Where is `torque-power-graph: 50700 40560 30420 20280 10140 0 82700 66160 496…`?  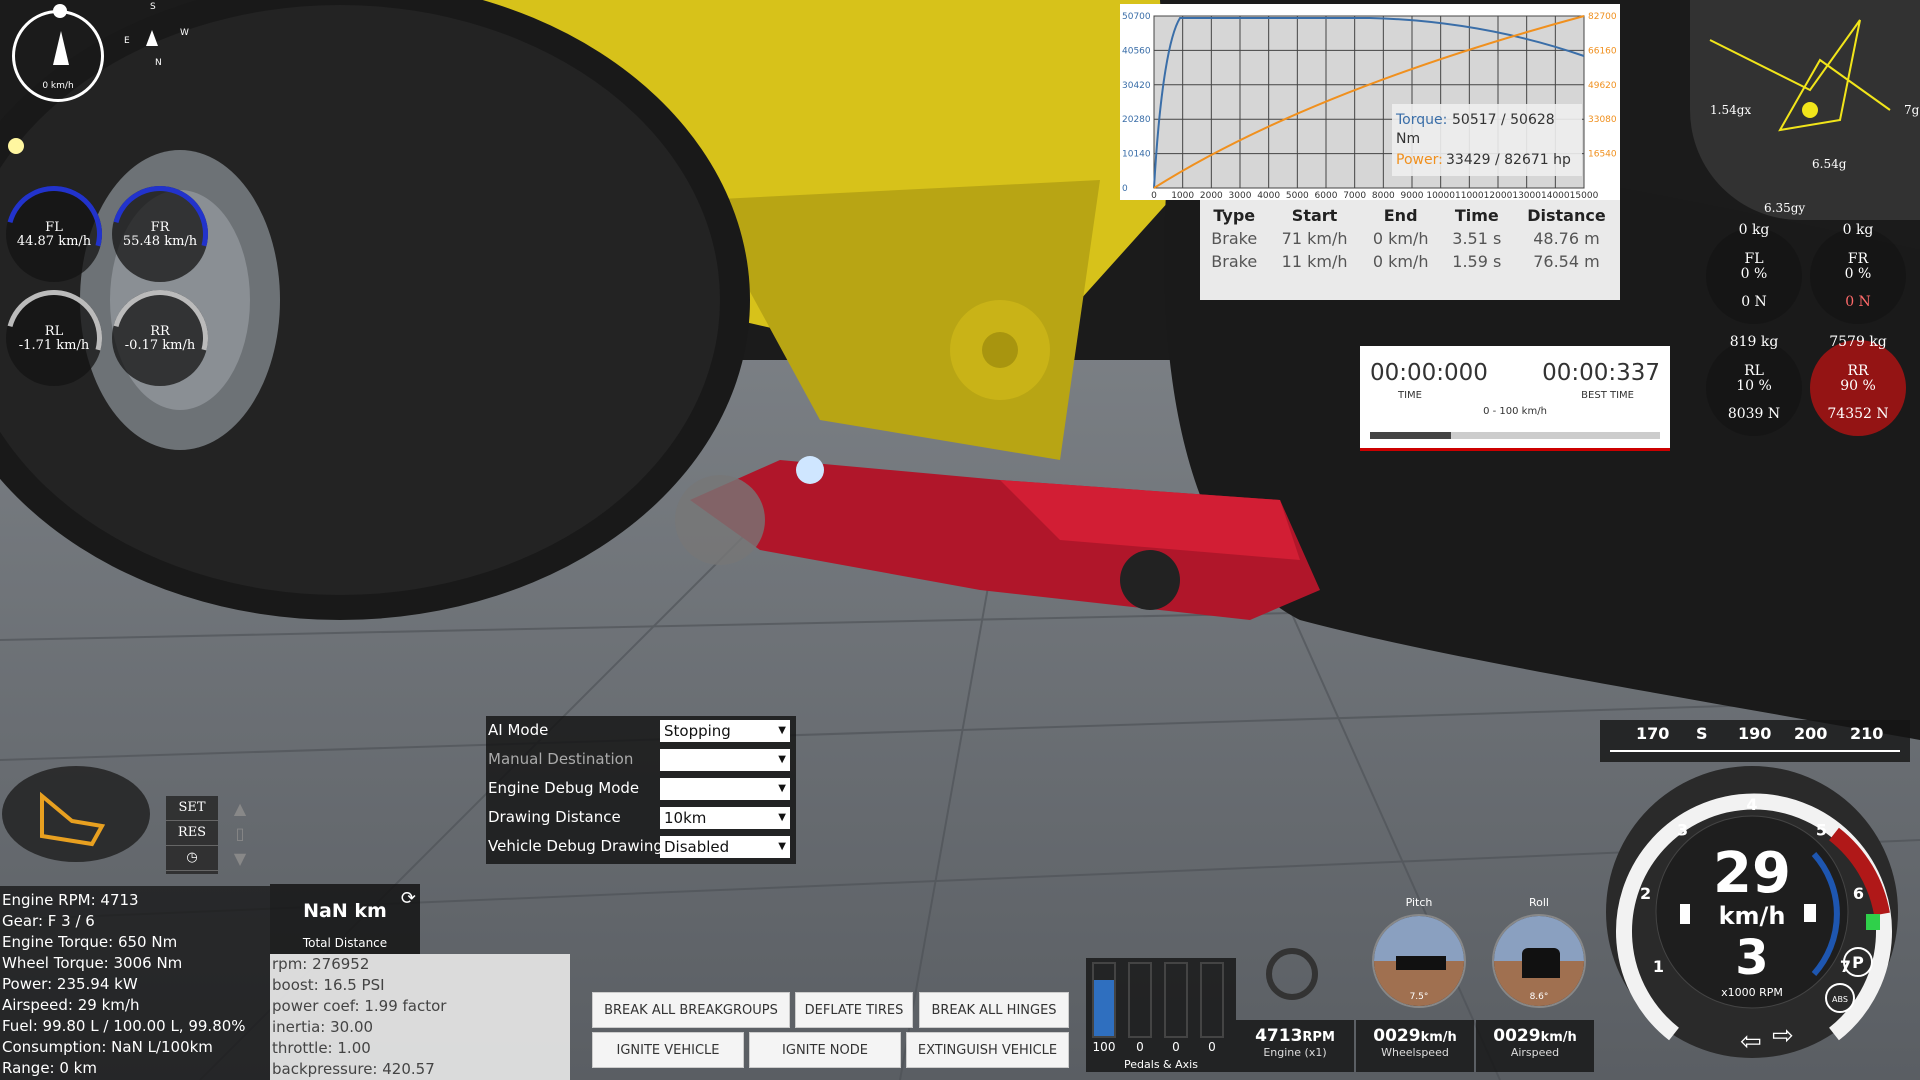 torque-power-graph: 50700 40560 30420 20280 10140 0 82700 66160 496… is located at coordinates (1370, 102).